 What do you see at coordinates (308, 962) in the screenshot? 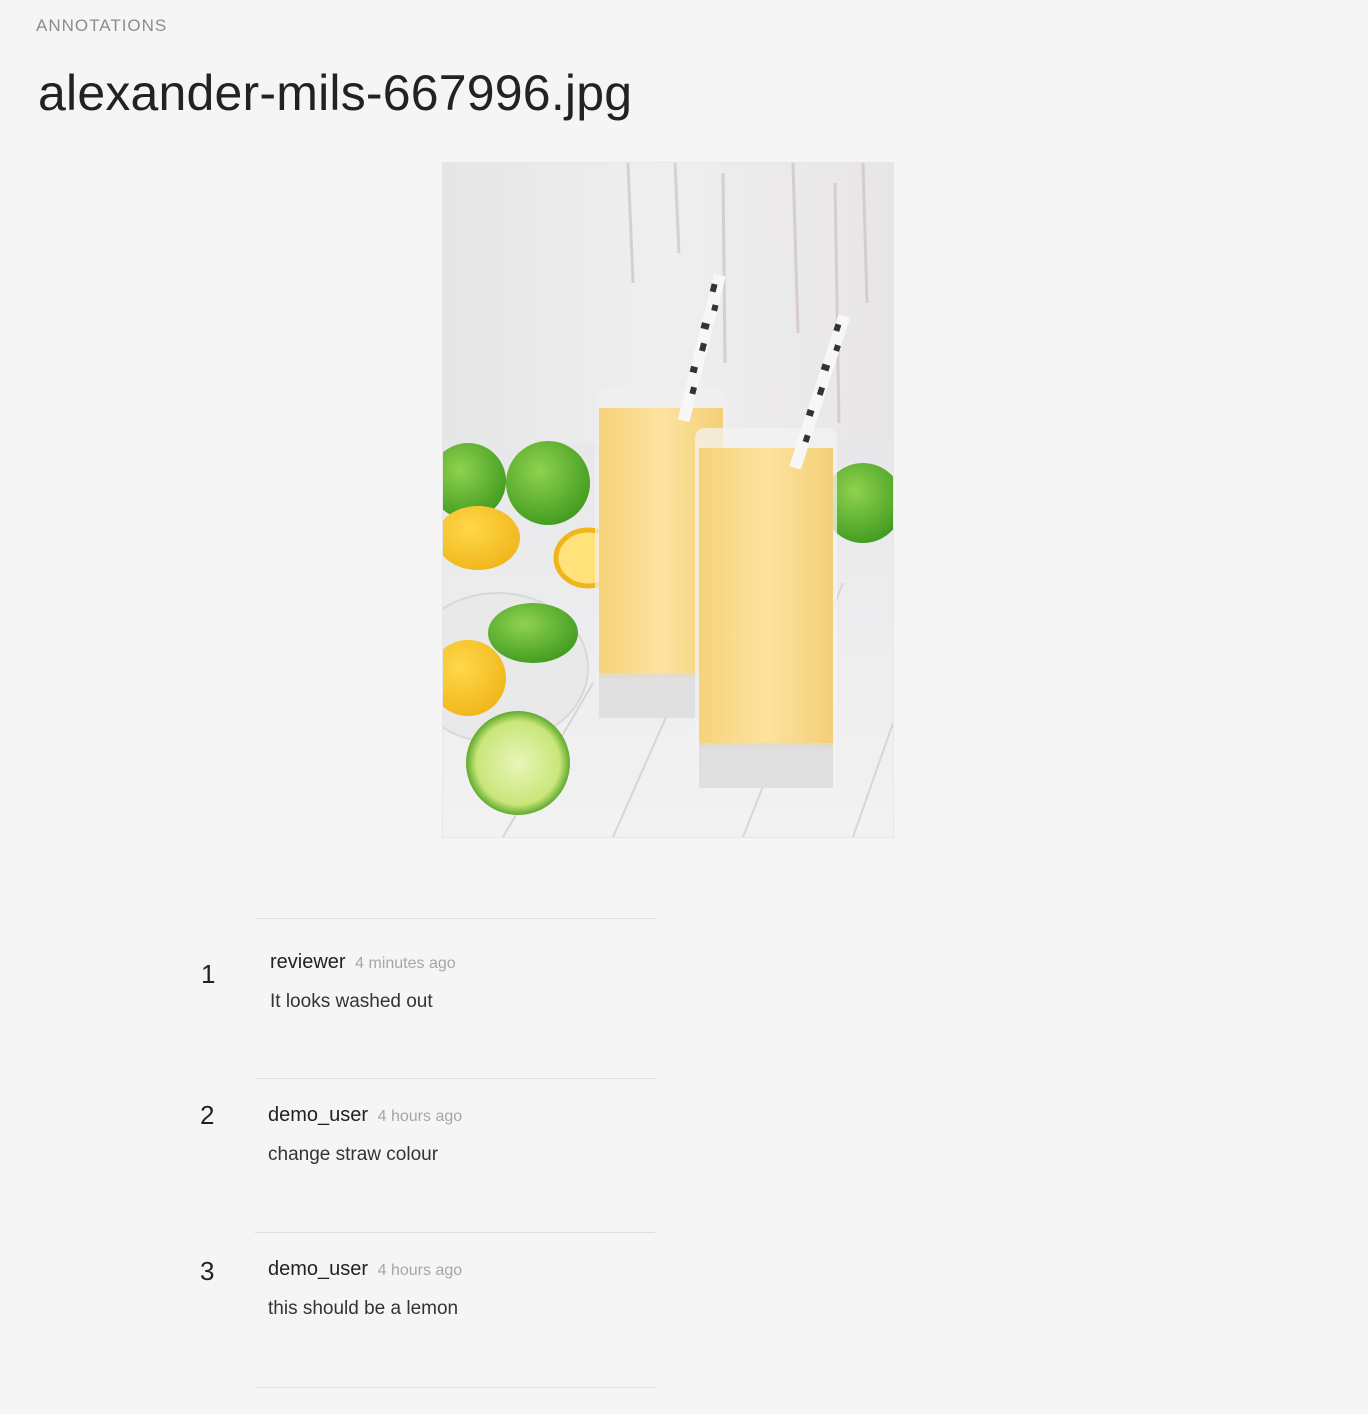
I see `annotation-user: reviewer` at bounding box center [308, 962].